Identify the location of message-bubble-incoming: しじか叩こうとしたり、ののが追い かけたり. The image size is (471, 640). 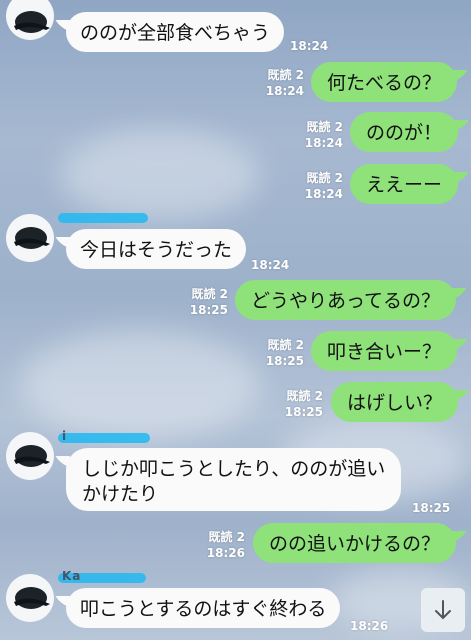
(234, 479).